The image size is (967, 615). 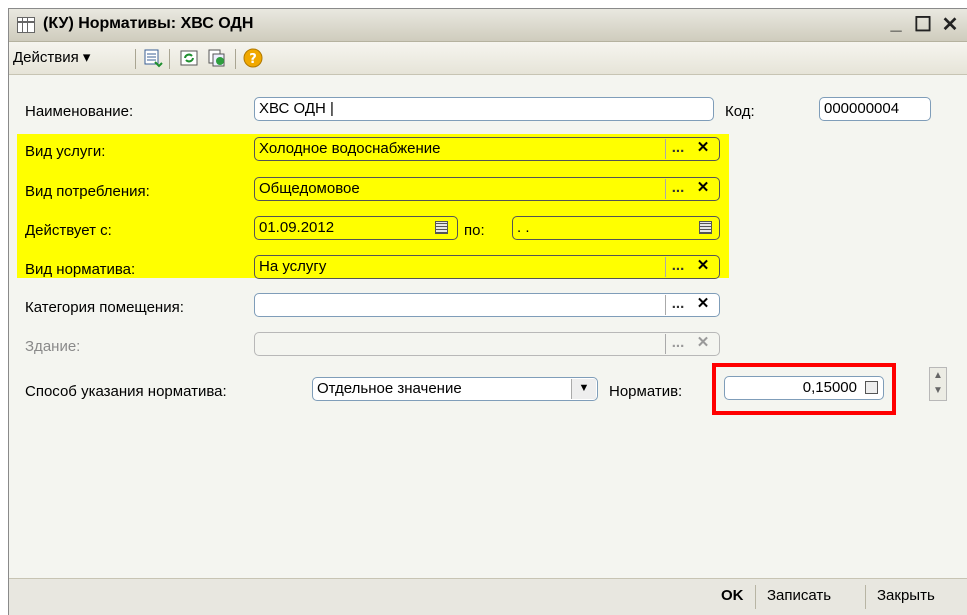 What do you see at coordinates (53, 346) in the screenshot?
I see `building-label: Здание:` at bounding box center [53, 346].